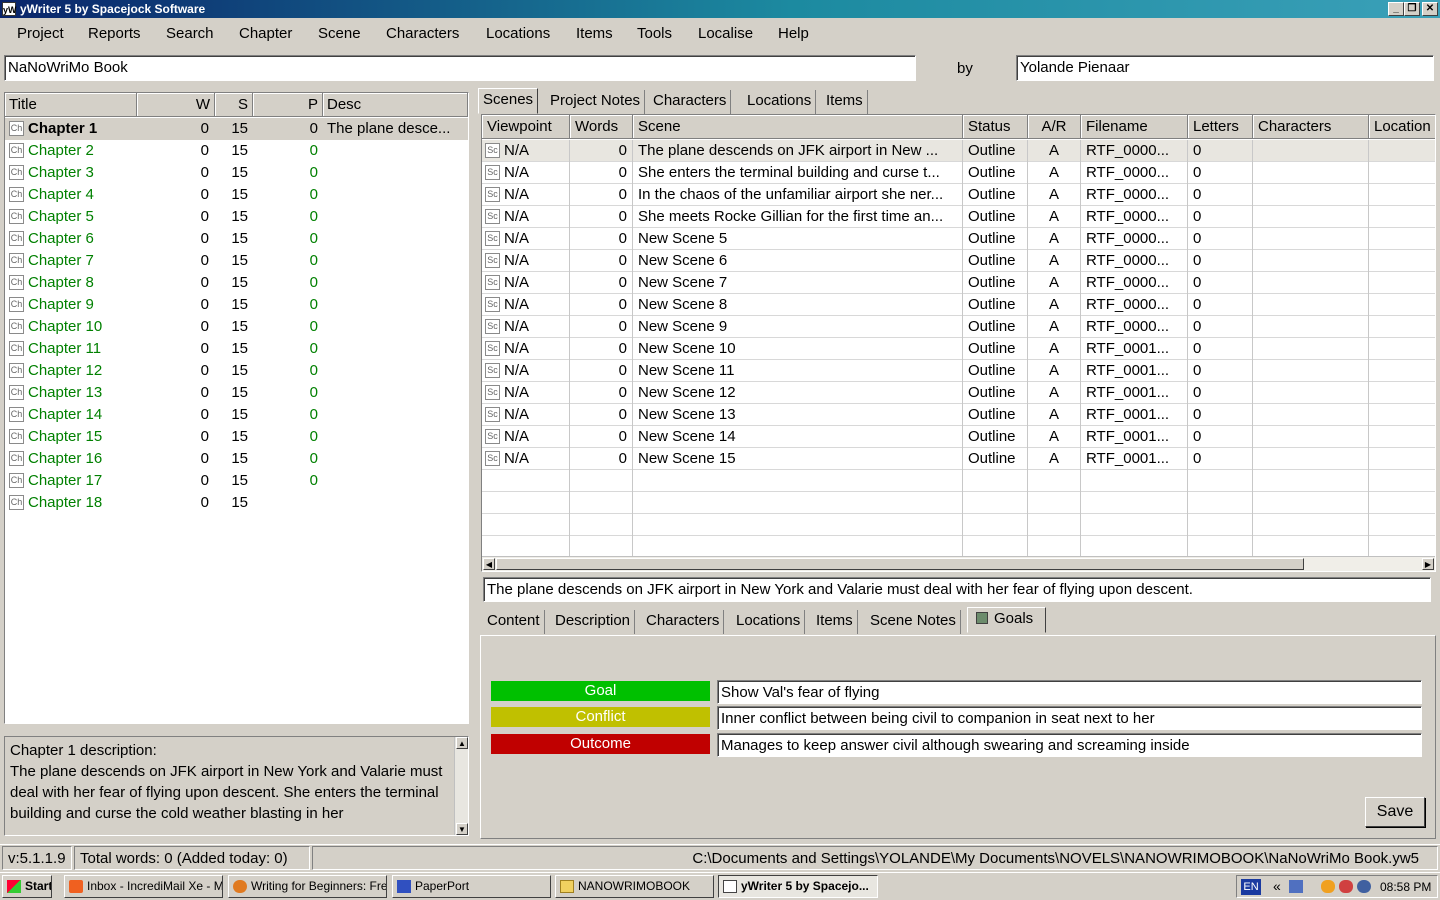 This screenshot has height=900, width=1440. Describe the element at coordinates (234, 105) in the screenshot. I see `col-s: S` at that location.